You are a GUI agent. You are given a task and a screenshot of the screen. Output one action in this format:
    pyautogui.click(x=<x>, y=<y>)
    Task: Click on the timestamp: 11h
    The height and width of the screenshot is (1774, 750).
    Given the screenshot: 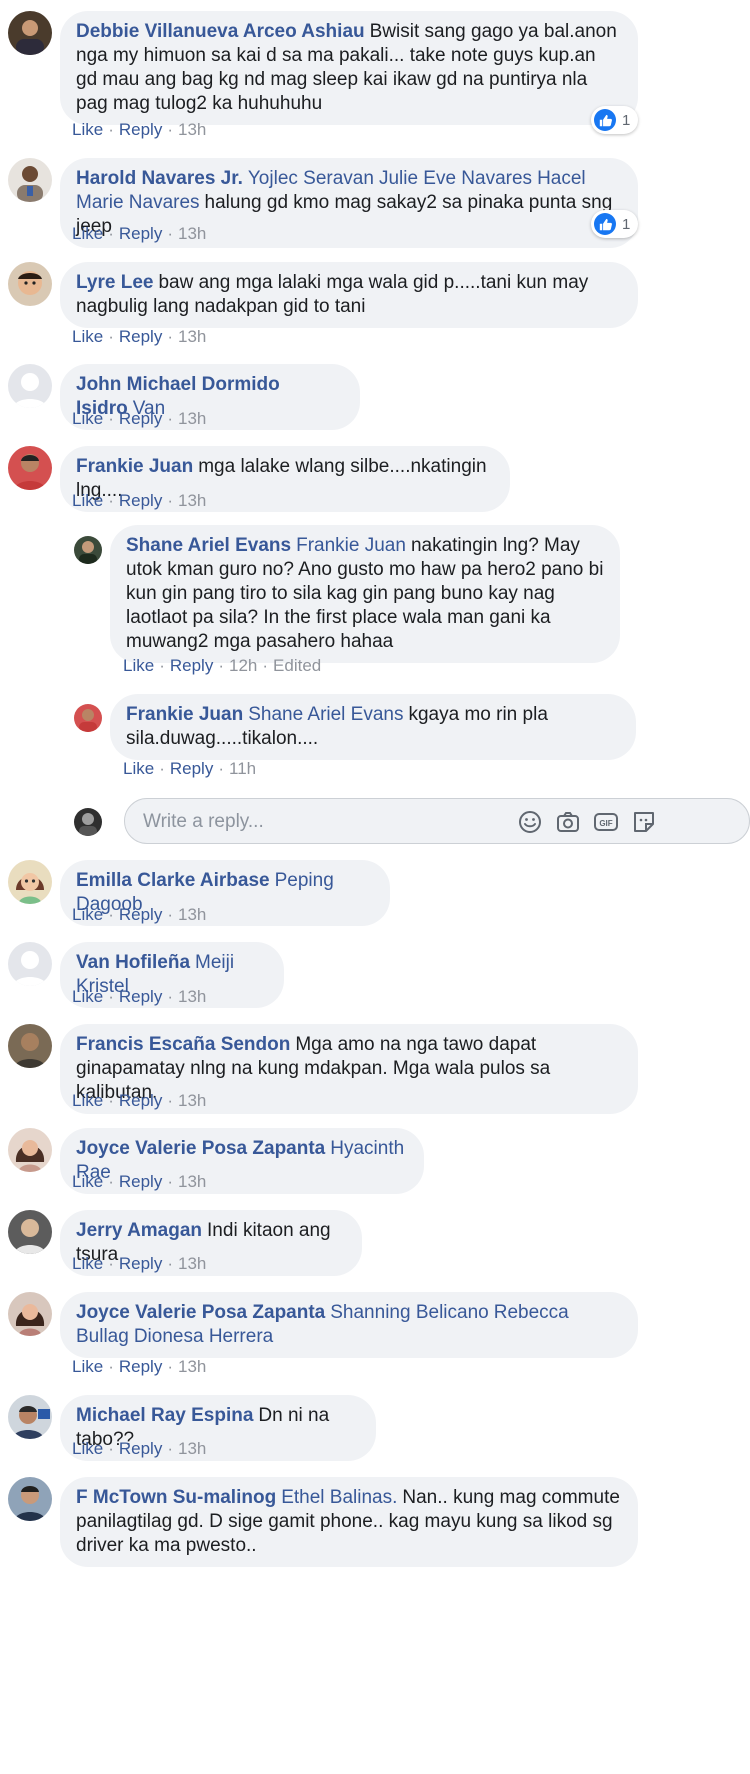 What is the action you would take?
    pyautogui.click(x=242, y=768)
    